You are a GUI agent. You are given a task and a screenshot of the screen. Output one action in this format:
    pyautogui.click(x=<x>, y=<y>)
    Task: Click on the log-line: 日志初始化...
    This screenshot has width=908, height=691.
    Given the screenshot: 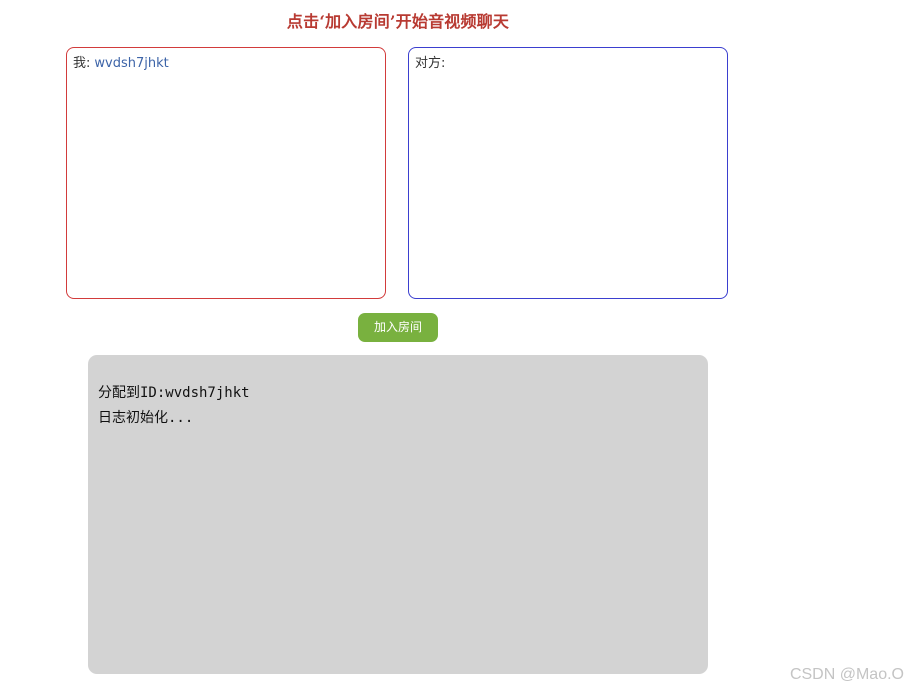 What is the action you would take?
    pyautogui.click(x=146, y=418)
    